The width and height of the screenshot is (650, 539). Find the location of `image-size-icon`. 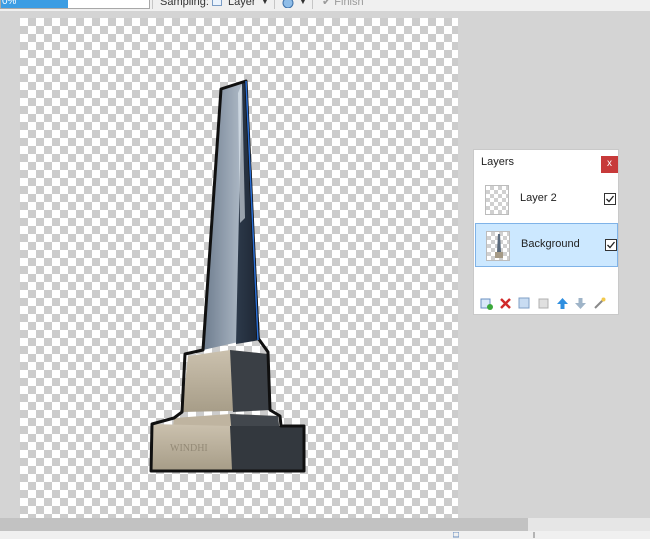

image-size-icon is located at coordinates (456, 535).